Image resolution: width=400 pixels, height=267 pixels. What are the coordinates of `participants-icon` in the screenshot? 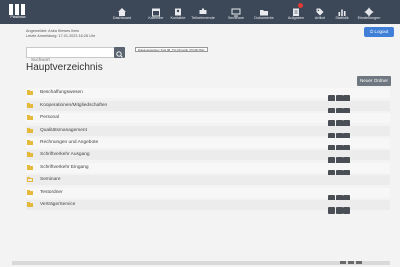 It's located at (203, 9).